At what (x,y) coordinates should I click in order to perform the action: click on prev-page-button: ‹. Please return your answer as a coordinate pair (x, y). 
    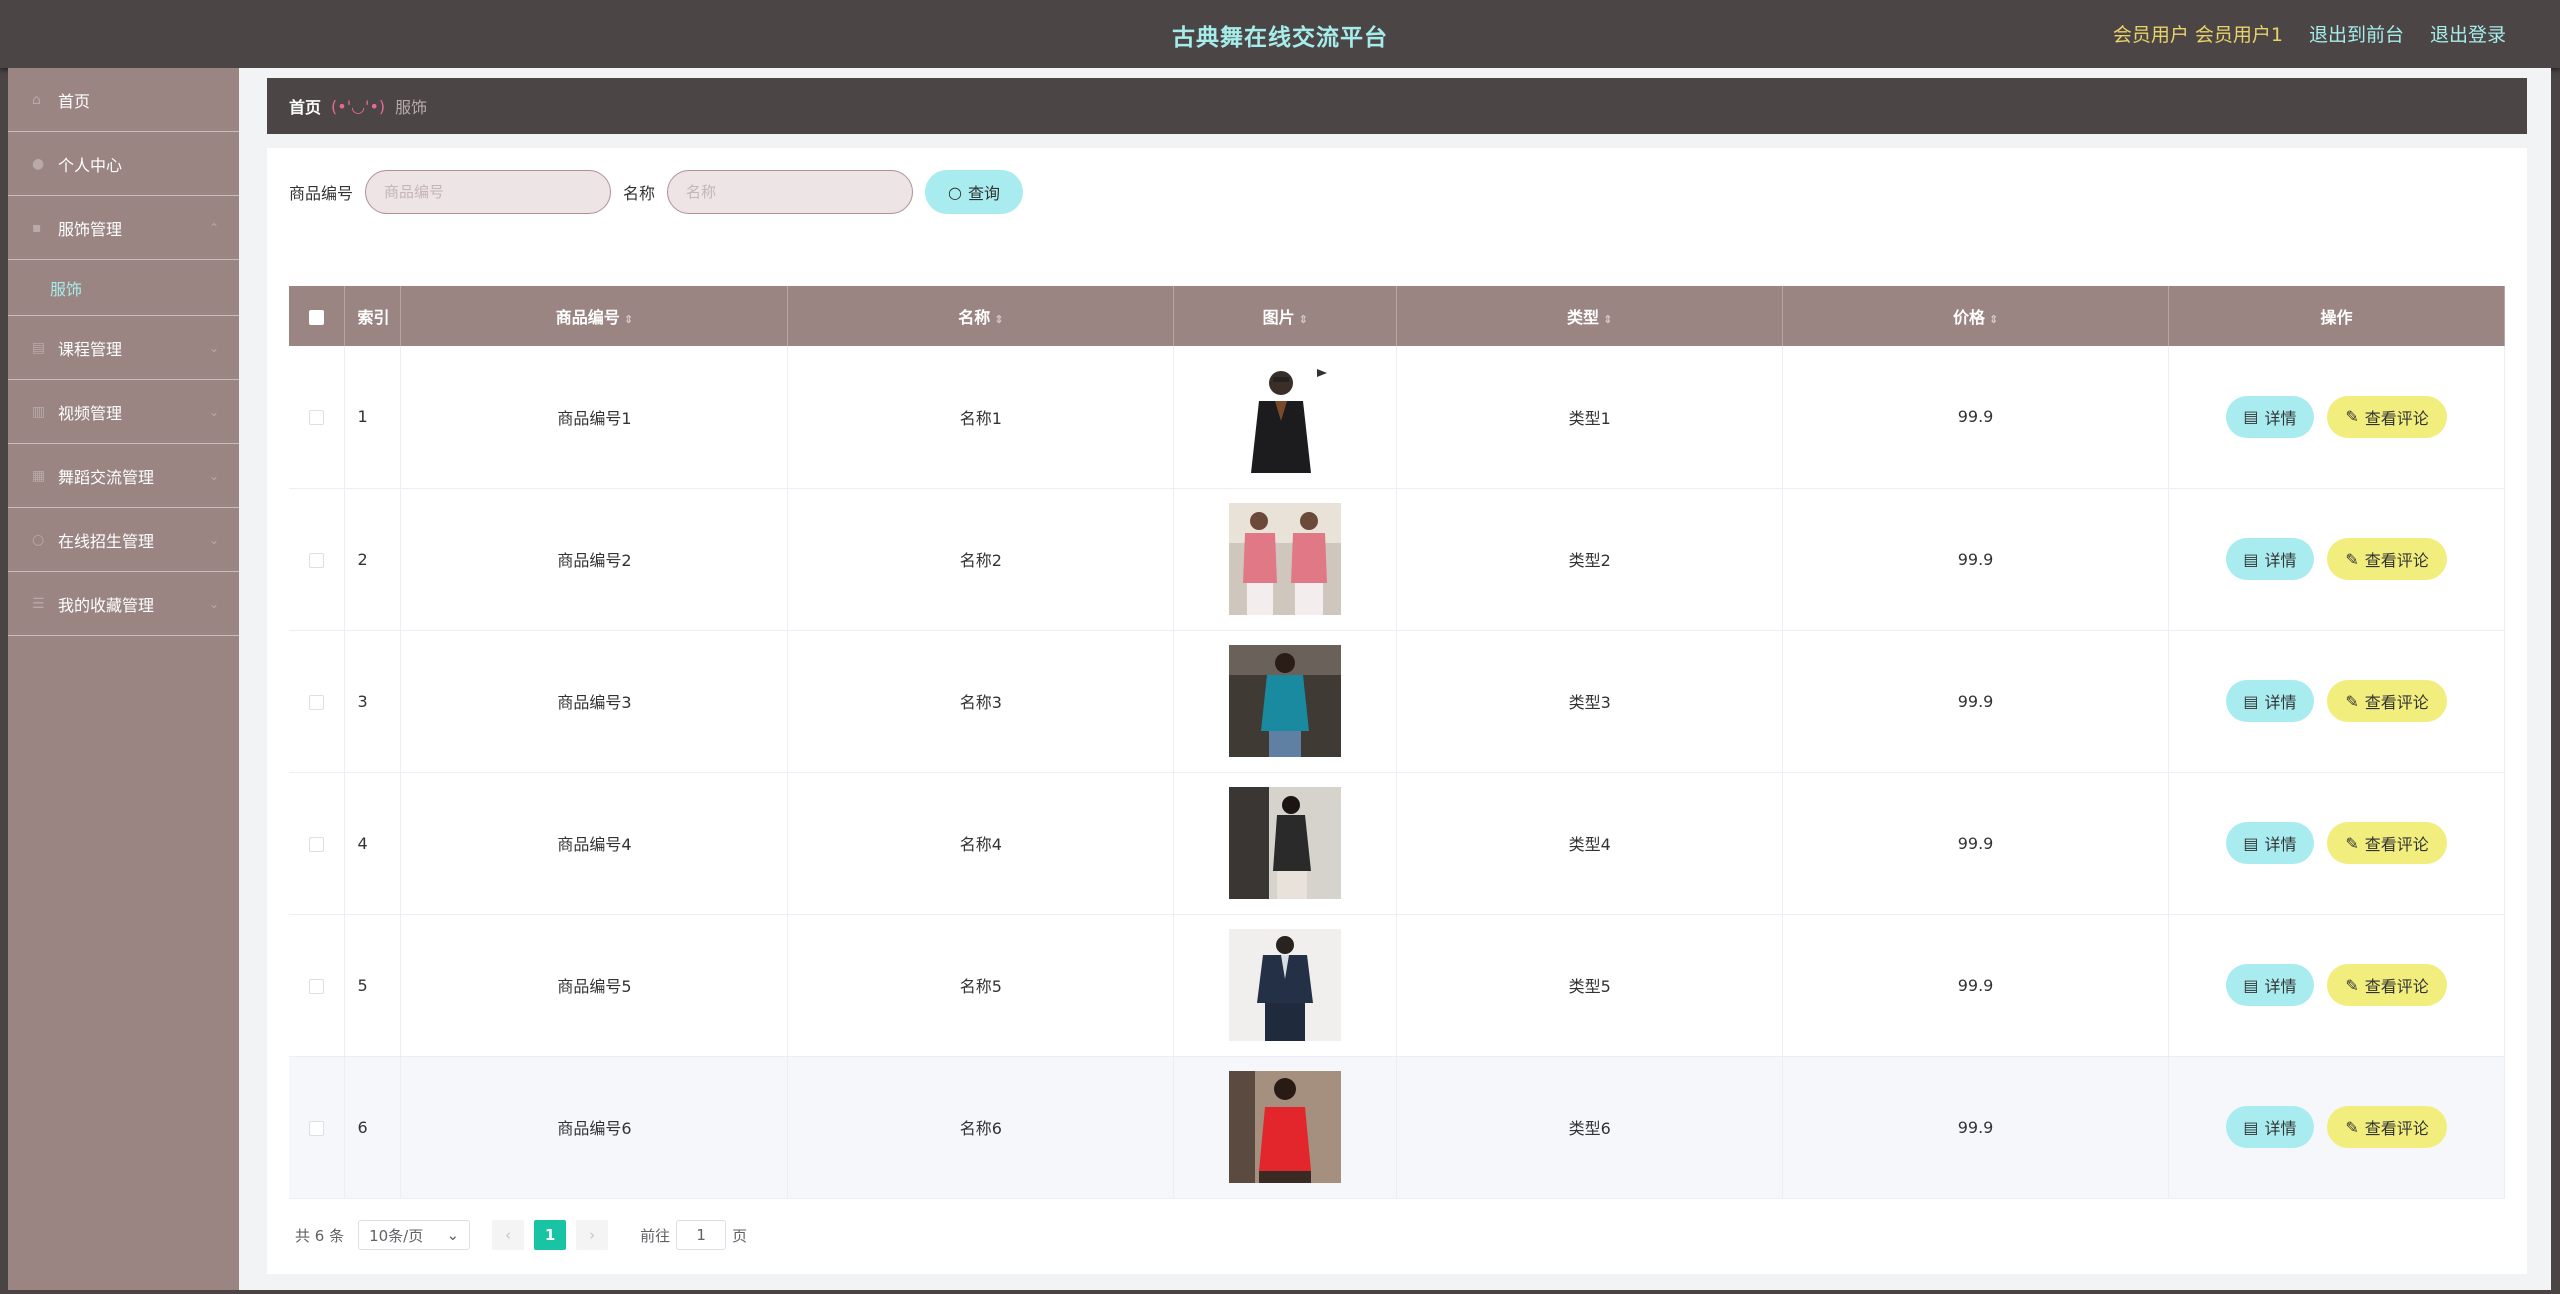
    Looking at the image, I should click on (508, 1235).